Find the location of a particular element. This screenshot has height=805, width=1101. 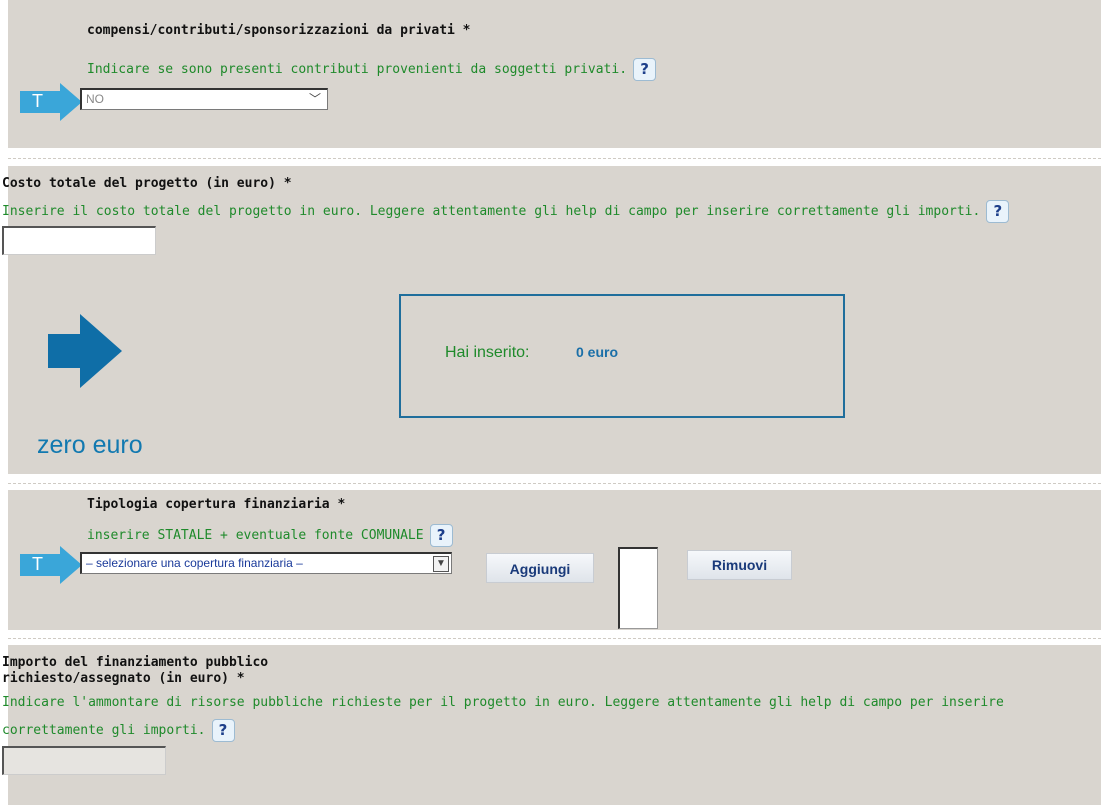

result-box: Hai inserito: 0 euro is located at coordinates (622, 356).